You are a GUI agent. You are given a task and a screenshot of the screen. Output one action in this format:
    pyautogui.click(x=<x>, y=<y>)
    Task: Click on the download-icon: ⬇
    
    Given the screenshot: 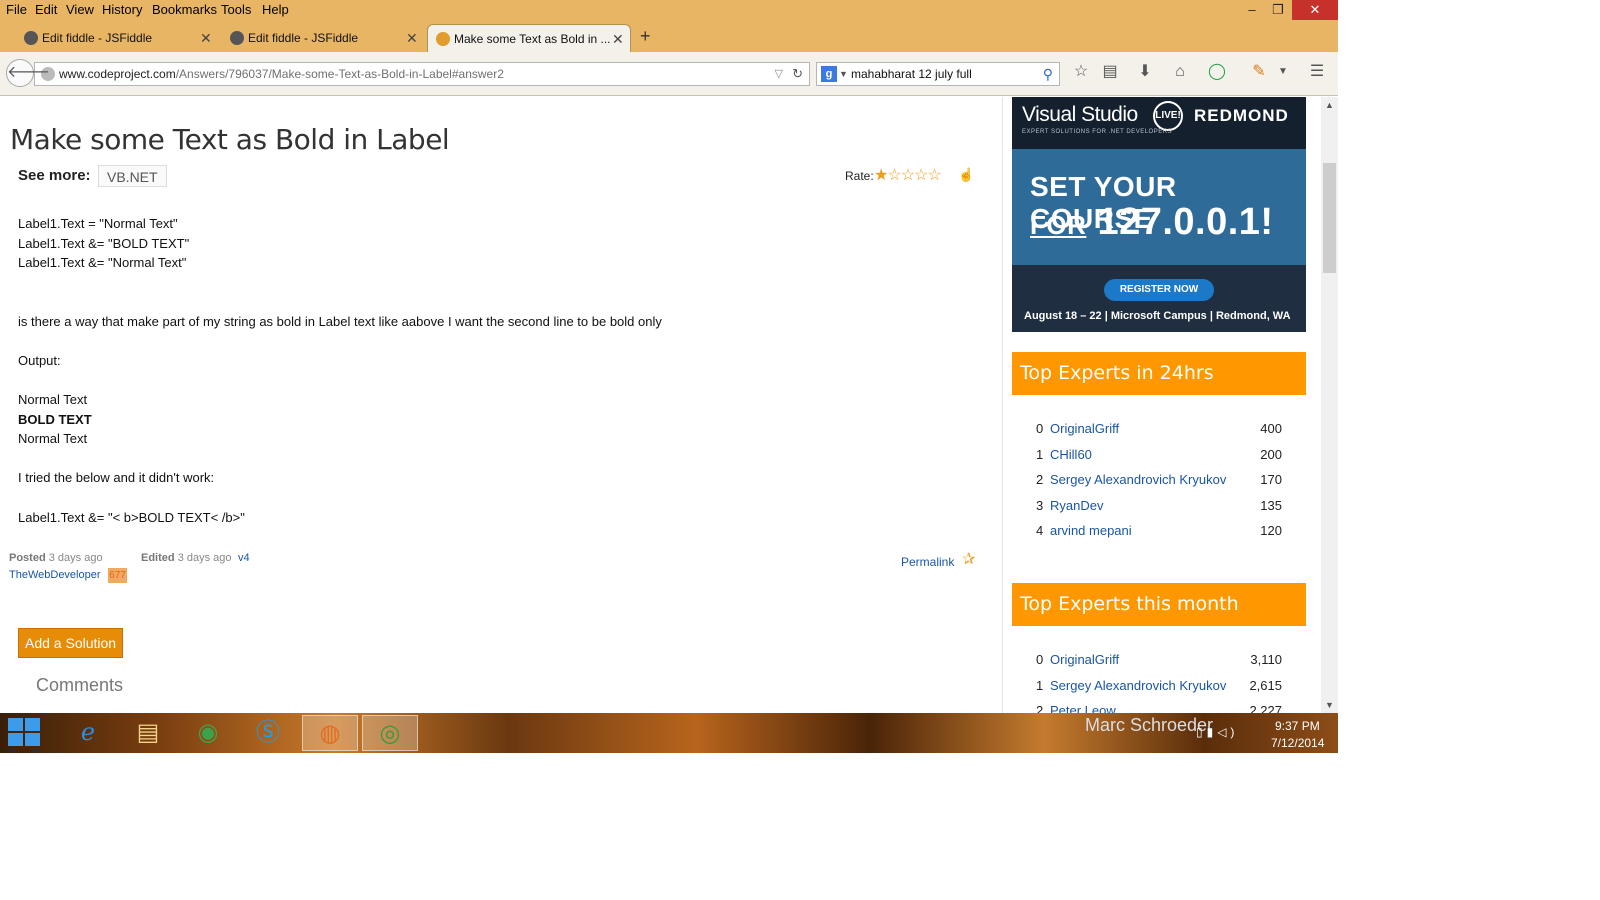 What is the action you would take?
    pyautogui.click(x=1145, y=72)
    